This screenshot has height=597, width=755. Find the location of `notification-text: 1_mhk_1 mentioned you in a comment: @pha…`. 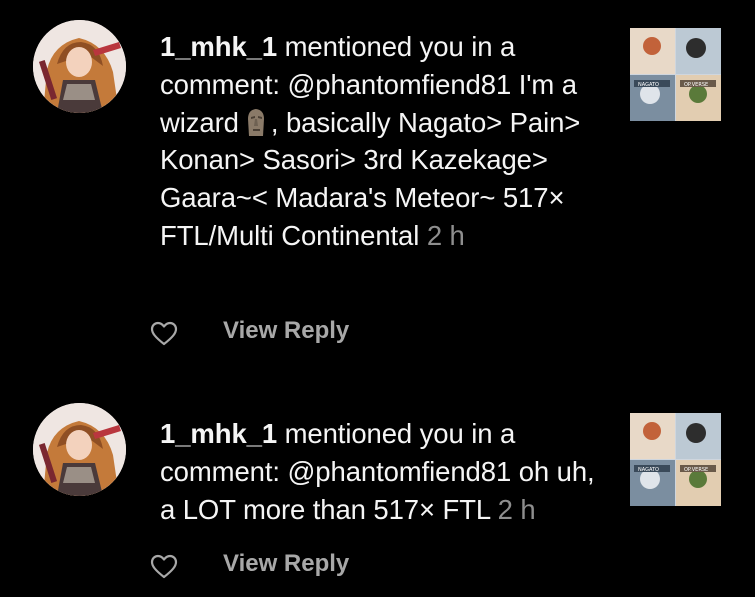

notification-text: 1_mhk_1 mentioned you in a comment: @pha… is located at coordinates (380, 471).